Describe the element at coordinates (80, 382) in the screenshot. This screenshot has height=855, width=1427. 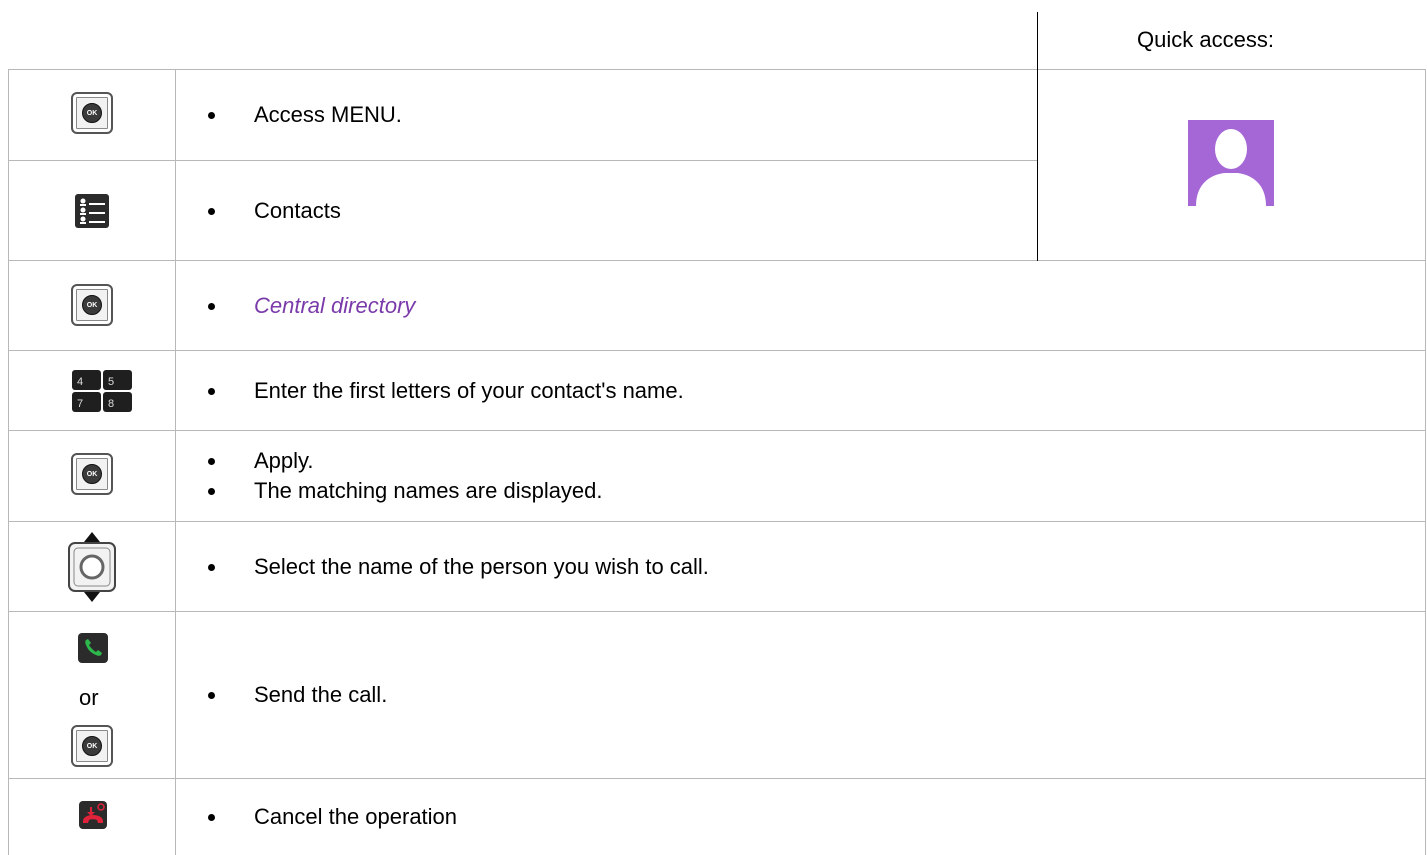
I see `svg-text: 4` at that location.